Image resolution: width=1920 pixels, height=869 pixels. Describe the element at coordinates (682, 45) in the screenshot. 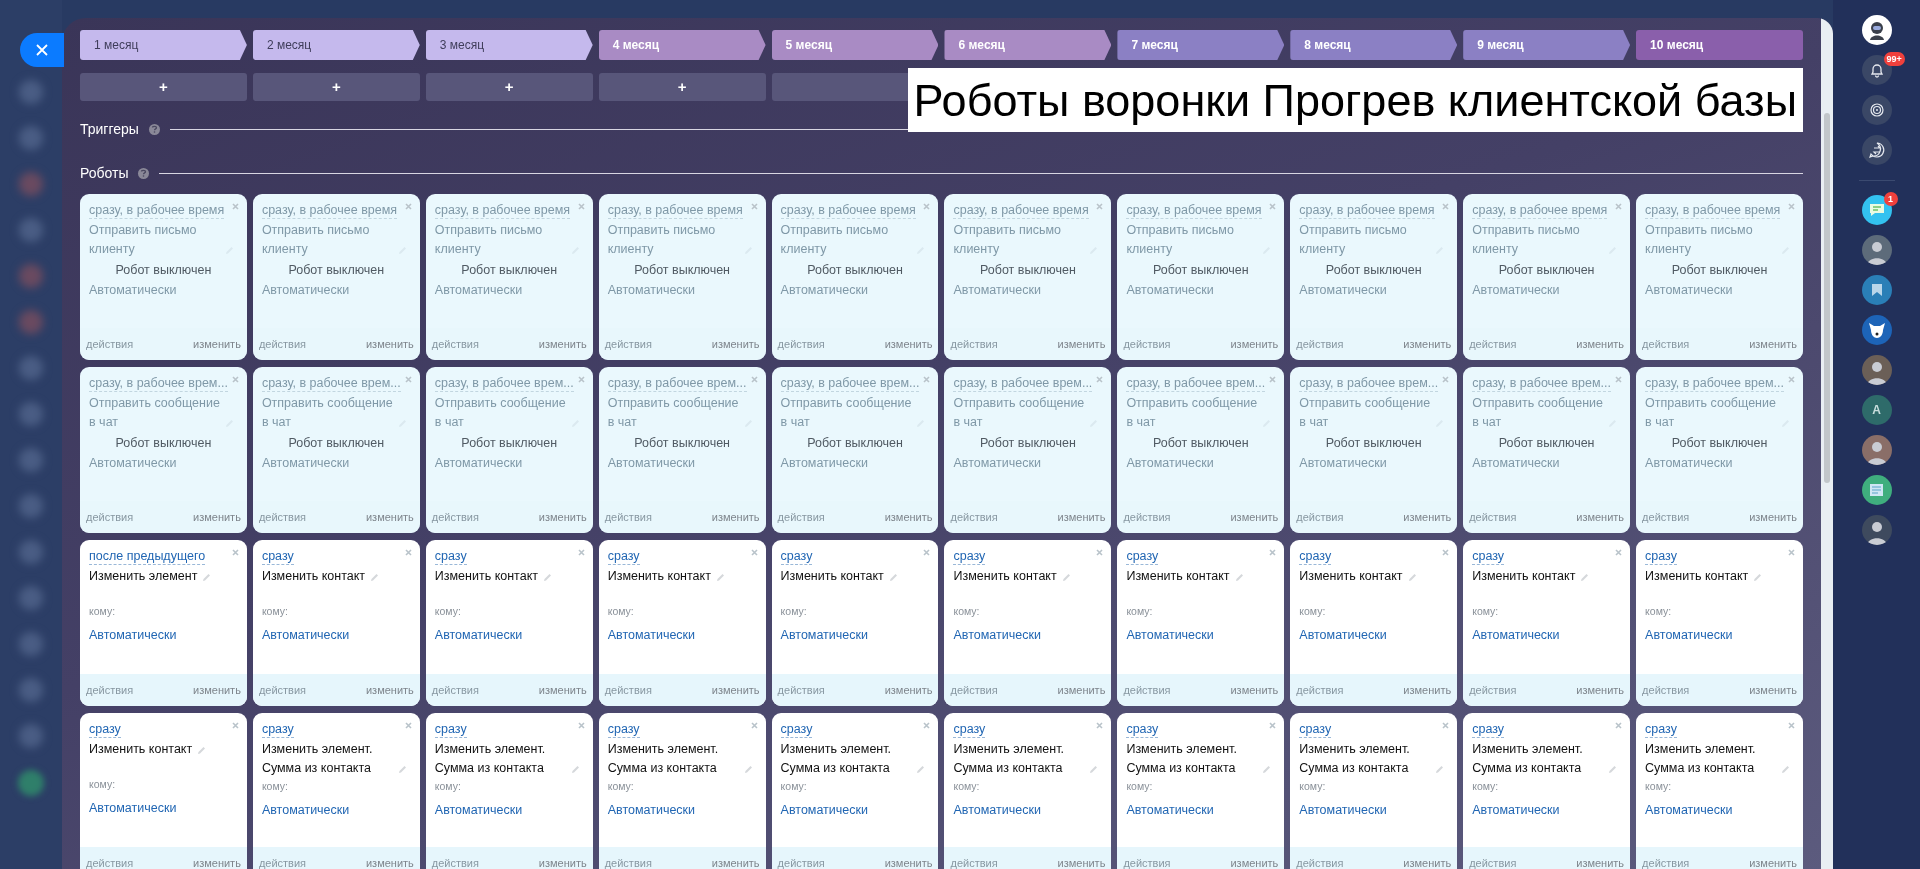

I see `stage-tab: 4 месяц` at that location.